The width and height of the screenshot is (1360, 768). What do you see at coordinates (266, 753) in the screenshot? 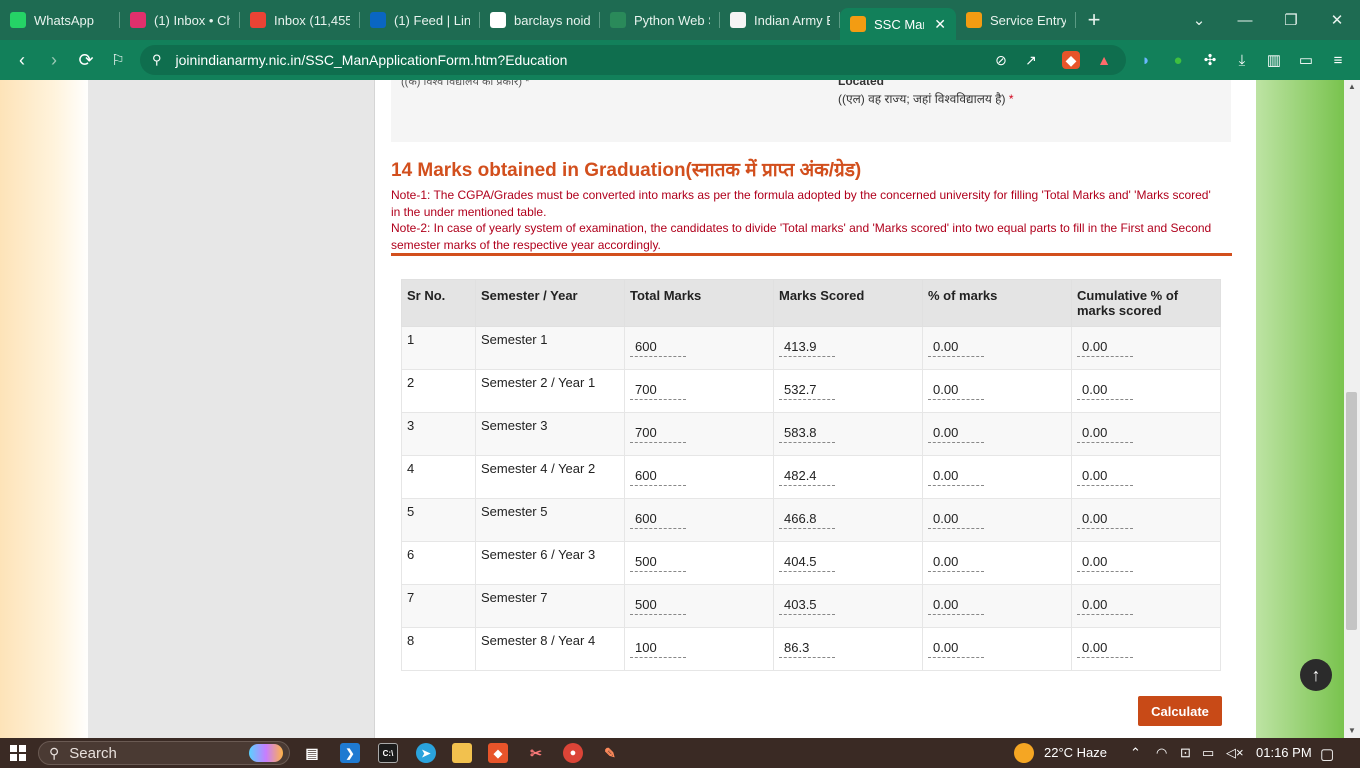
I see `copilot-icon` at bounding box center [266, 753].